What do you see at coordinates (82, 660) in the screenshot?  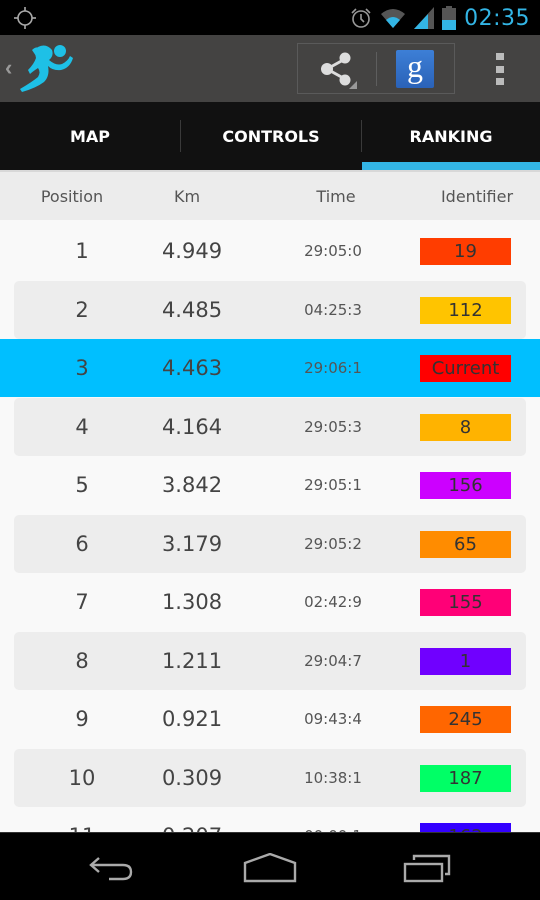 I see `position-cell: 8` at bounding box center [82, 660].